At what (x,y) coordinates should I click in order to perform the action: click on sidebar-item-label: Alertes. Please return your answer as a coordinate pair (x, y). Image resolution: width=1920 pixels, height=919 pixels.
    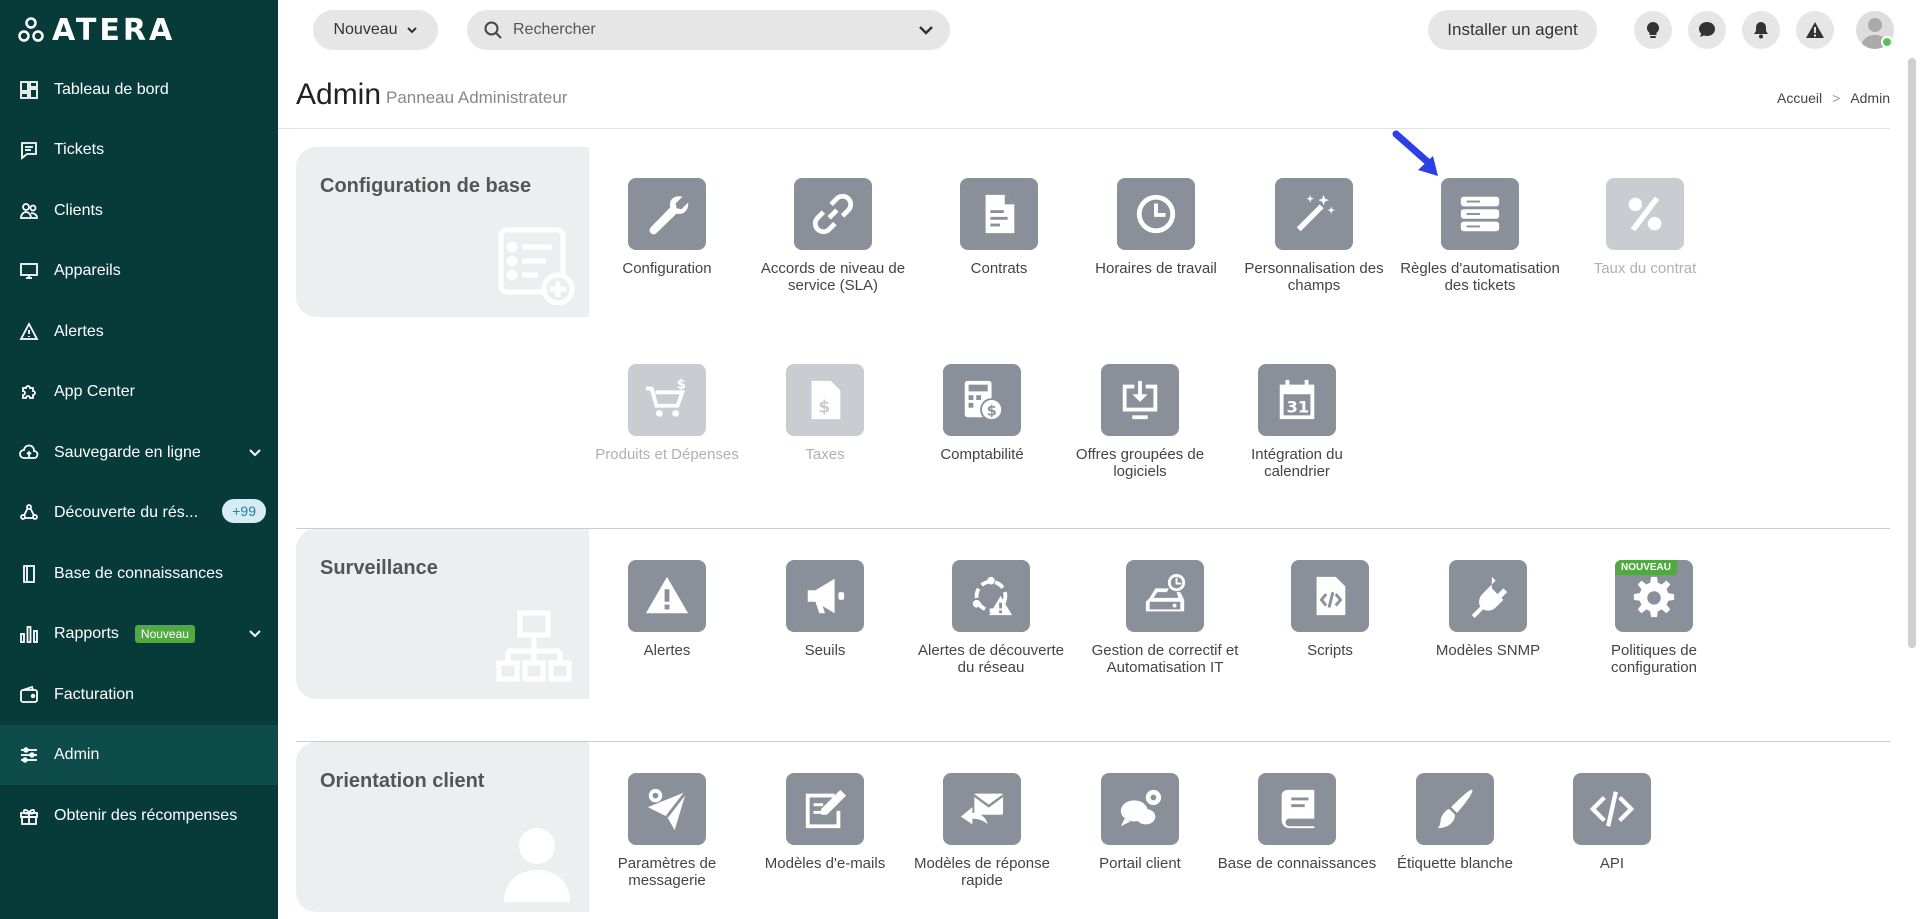
    Looking at the image, I should click on (79, 331).